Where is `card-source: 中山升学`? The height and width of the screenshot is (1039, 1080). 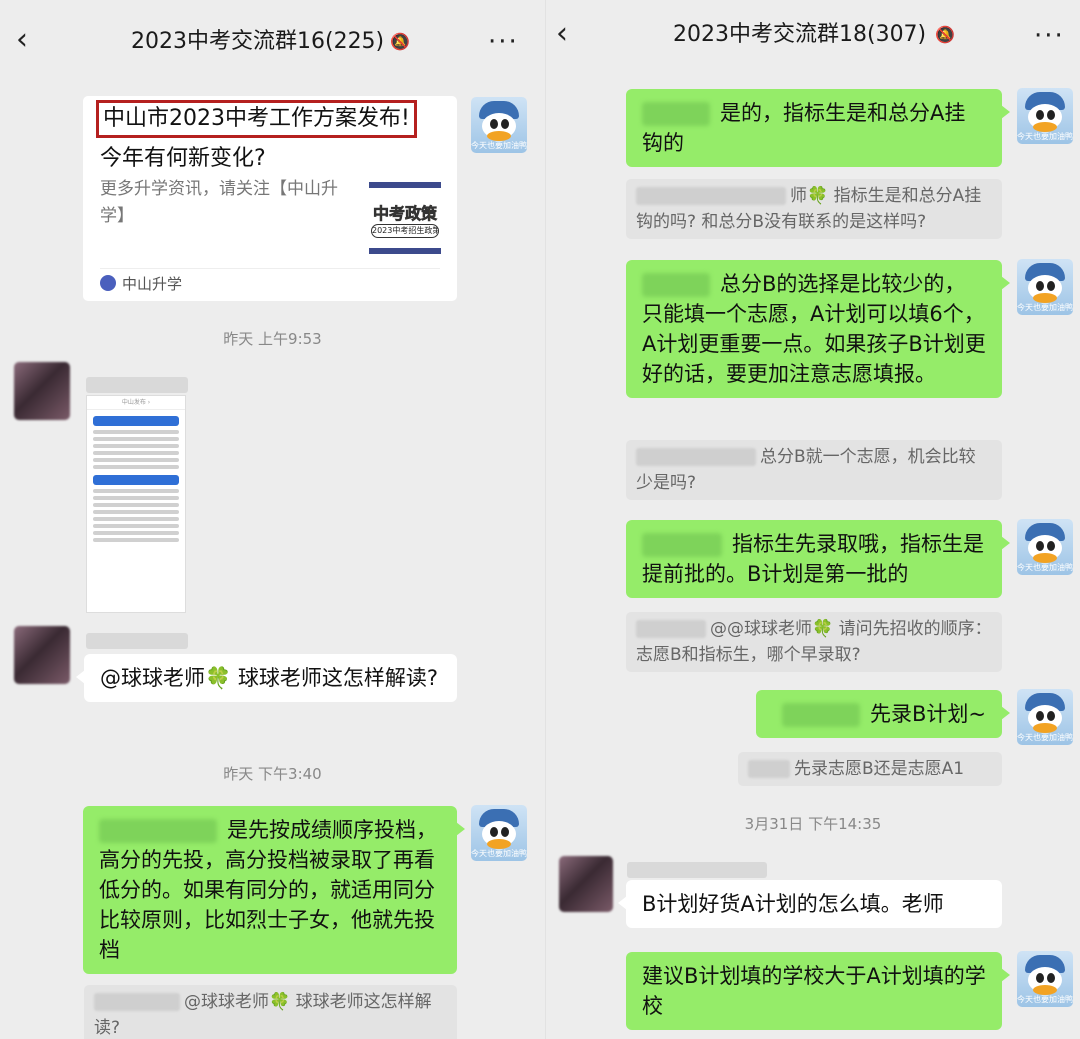 card-source: 中山升学 is located at coordinates (141, 284).